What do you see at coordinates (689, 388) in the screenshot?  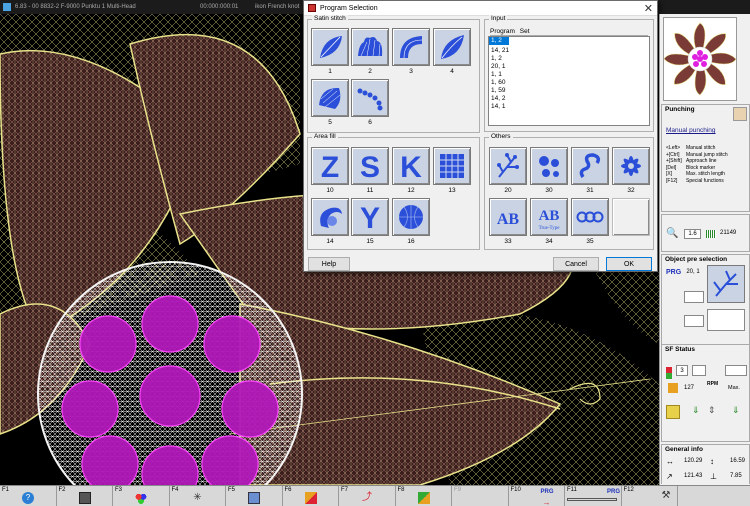 I see `sf-speed: 127` at bounding box center [689, 388].